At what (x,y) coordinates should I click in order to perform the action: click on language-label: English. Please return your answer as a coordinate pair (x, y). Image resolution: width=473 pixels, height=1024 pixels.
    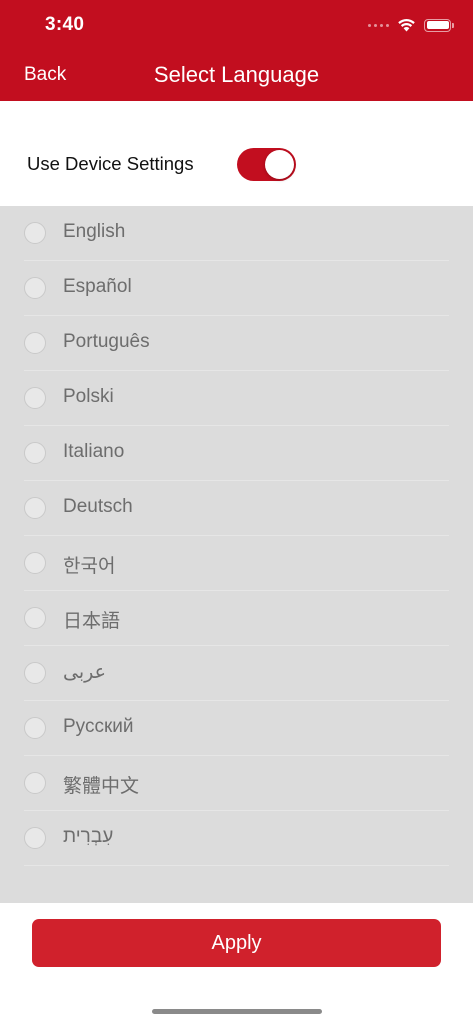
    Looking at the image, I should click on (94, 231).